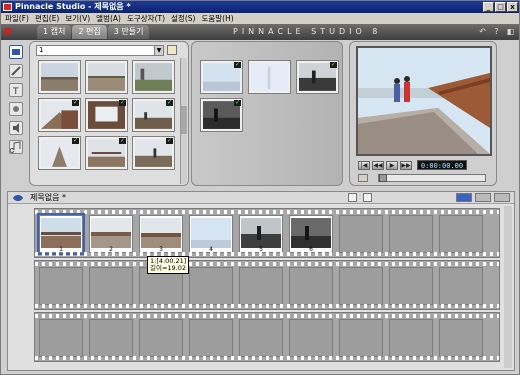 This screenshot has height=375, width=520. What do you see at coordinates (172, 50) in the screenshot?
I see `folder-icon` at bounding box center [172, 50].